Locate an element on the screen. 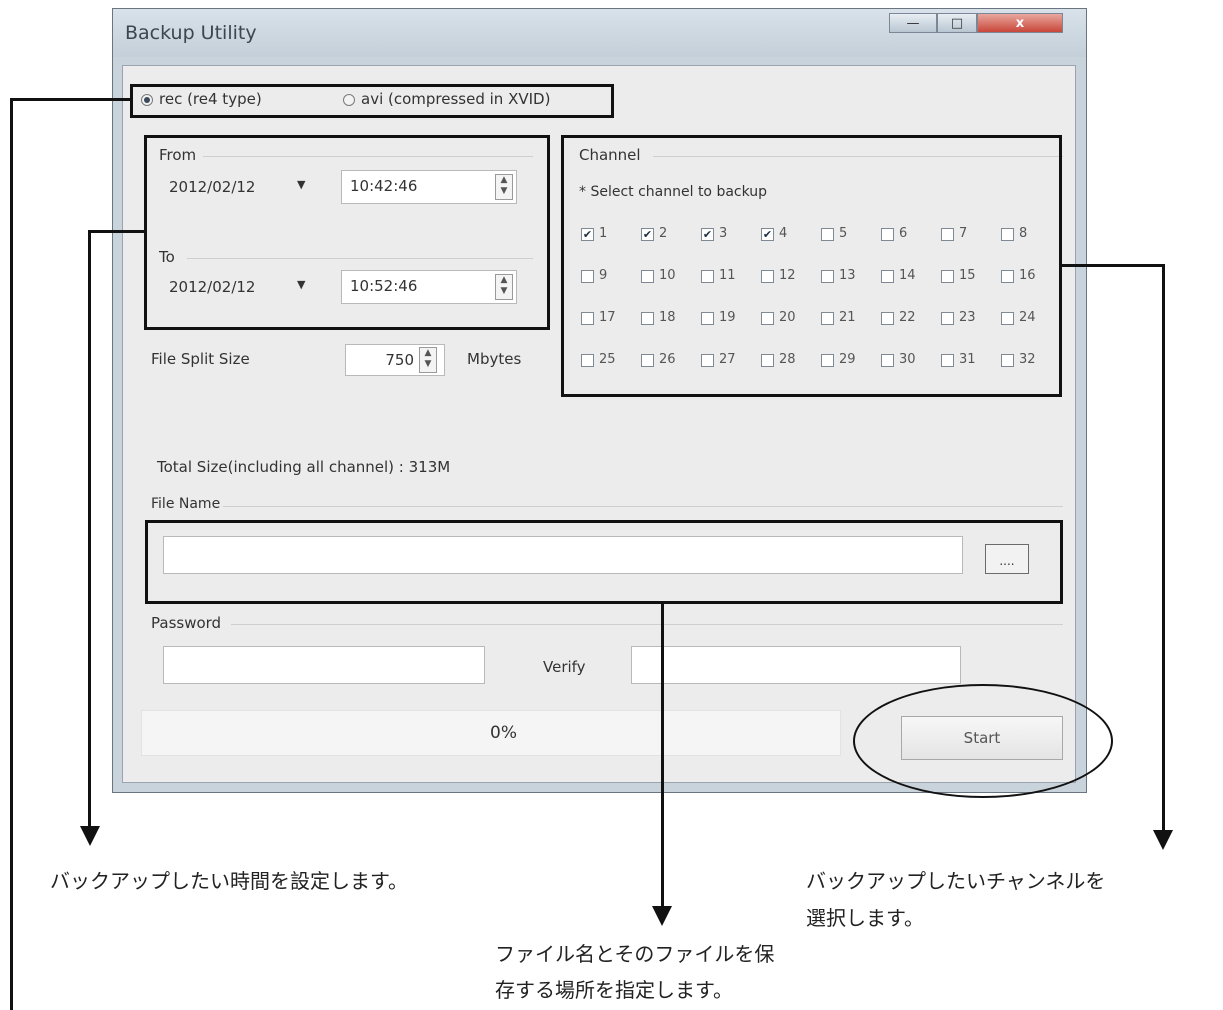 The image size is (1223, 1010). file-annotation-line2: 存する場所を指定します。 is located at coordinates (614, 990).